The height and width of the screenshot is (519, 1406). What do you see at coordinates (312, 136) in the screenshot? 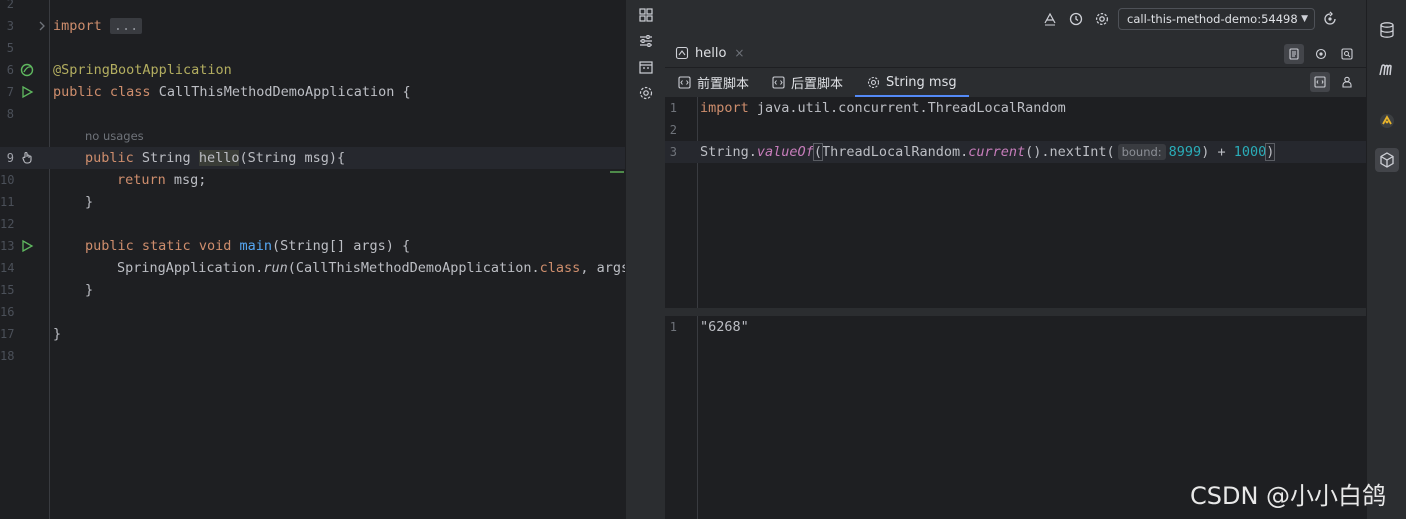
I see `usages-hint-row: no usages` at bounding box center [312, 136].